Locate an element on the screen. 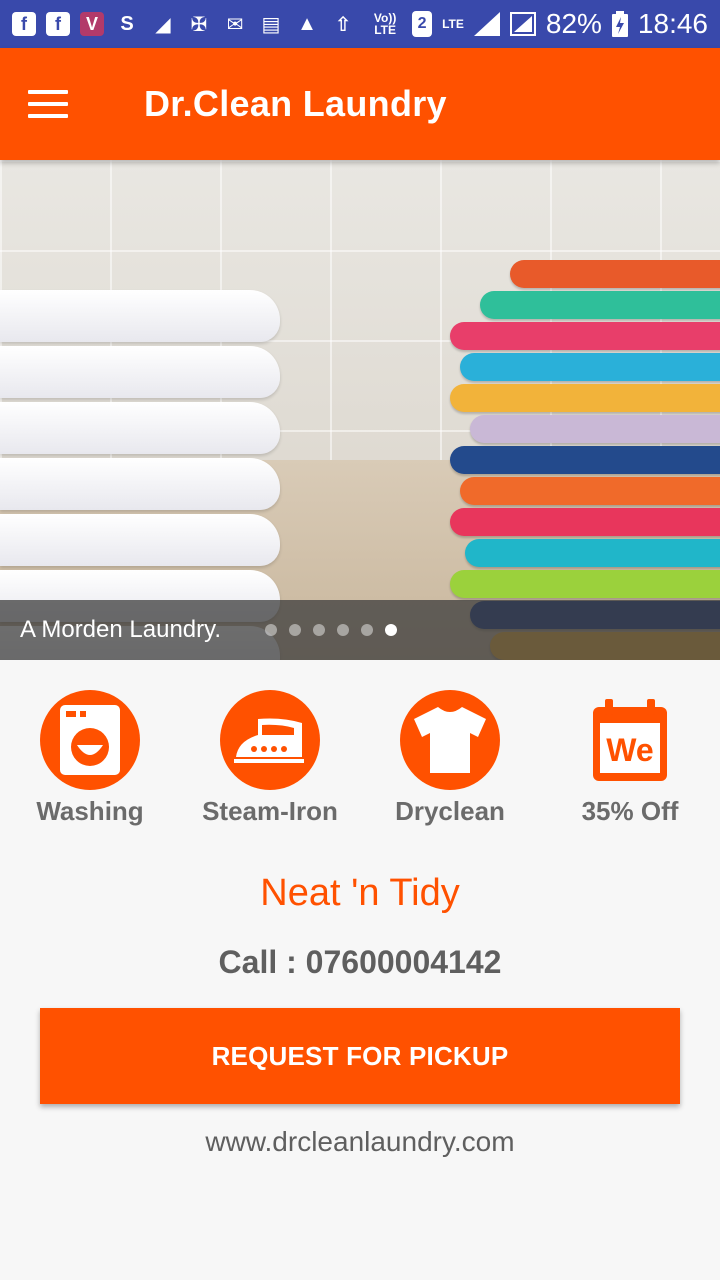 The image size is (720, 1280). tshirt-icon is located at coordinates (450, 740).